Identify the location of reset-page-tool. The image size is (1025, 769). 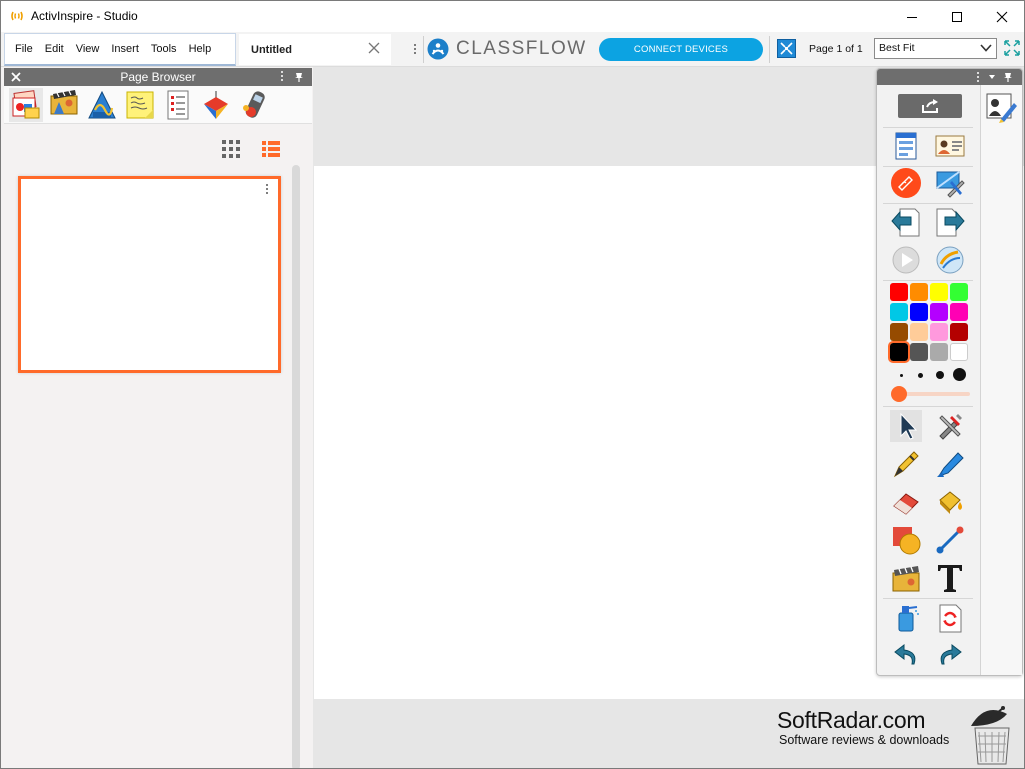
(950, 618).